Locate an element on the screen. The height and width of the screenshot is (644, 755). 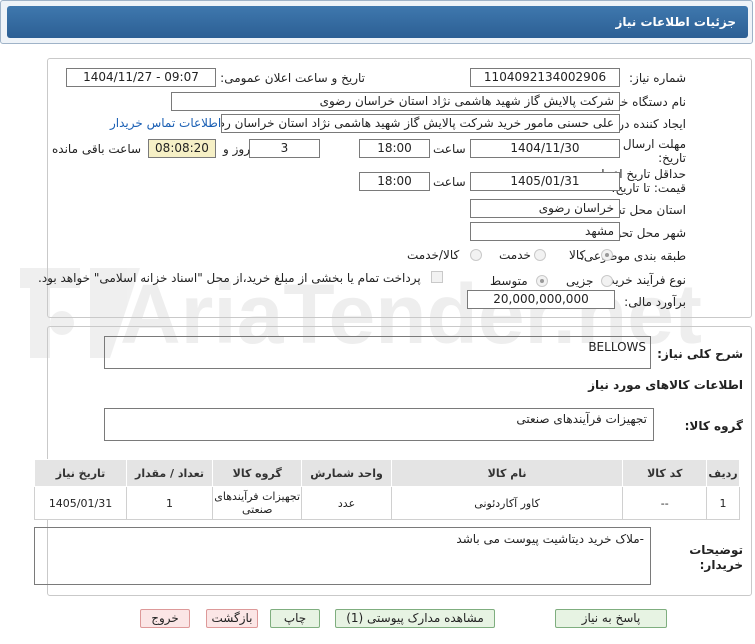
days-field: 3 is located at coordinates (284, 148).